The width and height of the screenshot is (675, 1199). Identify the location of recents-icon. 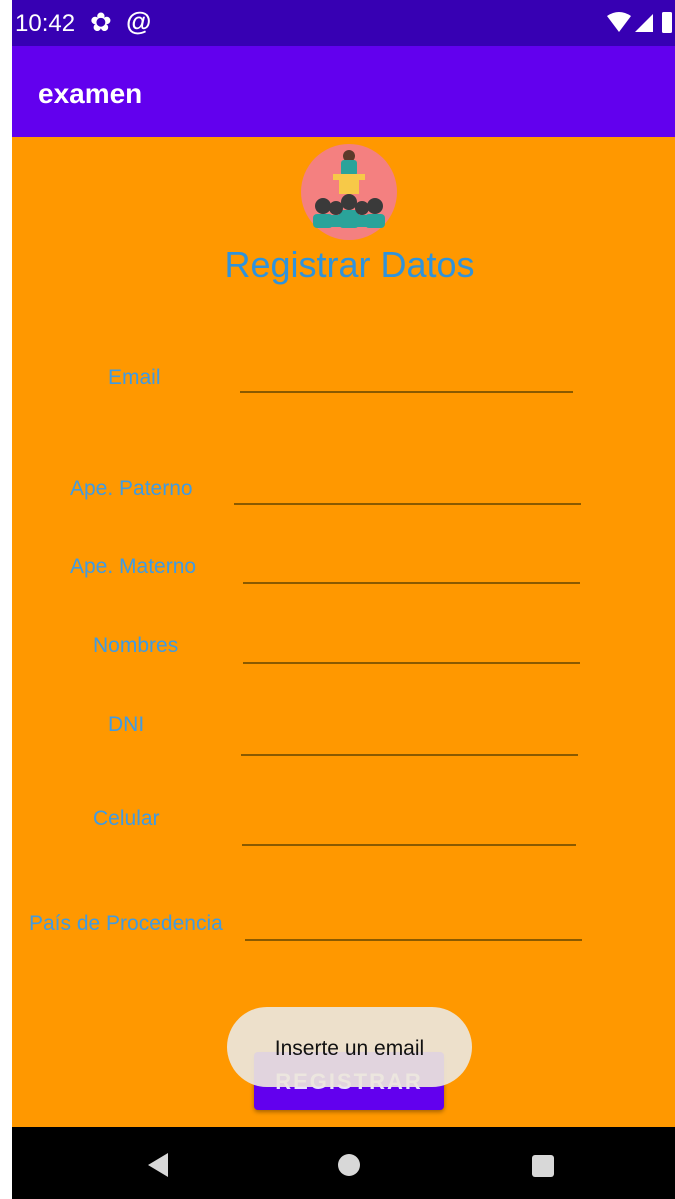
(543, 1166).